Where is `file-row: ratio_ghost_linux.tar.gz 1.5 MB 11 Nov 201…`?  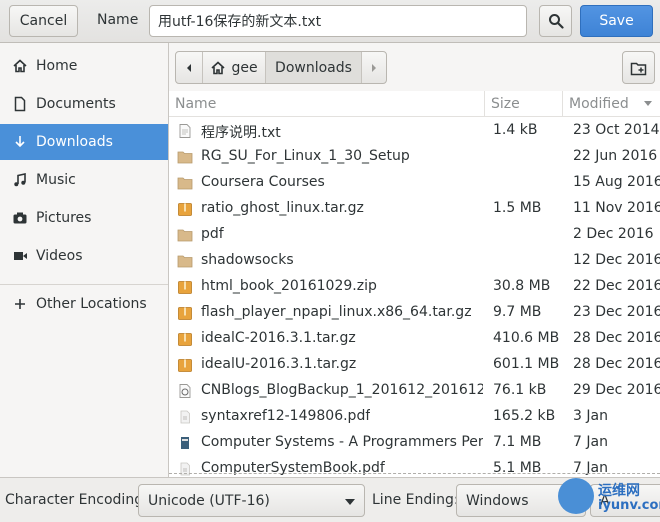
file-row: ratio_ghost_linux.tar.gz 1.5 MB 11 Nov 201… is located at coordinates (414, 209).